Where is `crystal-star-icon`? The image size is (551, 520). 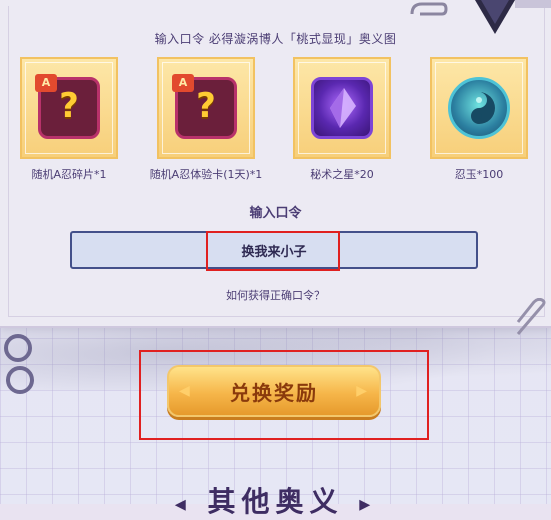 crystal-star-icon is located at coordinates (342, 108).